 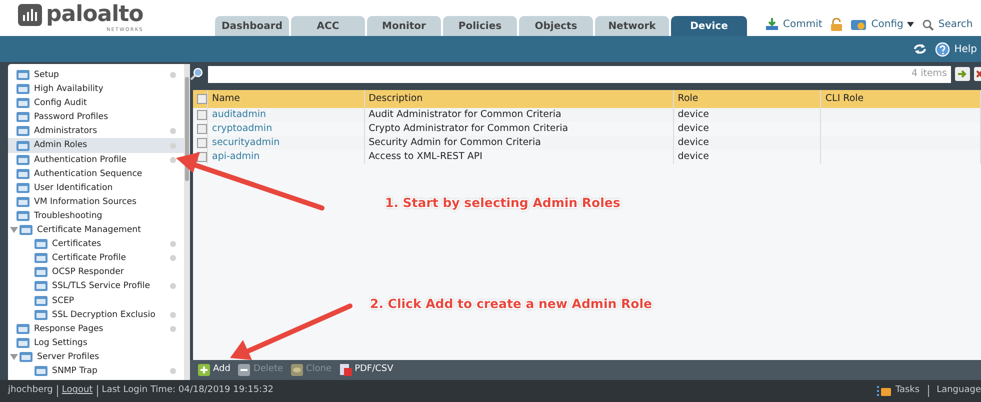 What do you see at coordinates (77, 391) in the screenshot?
I see `logout-link: Logout` at bounding box center [77, 391].